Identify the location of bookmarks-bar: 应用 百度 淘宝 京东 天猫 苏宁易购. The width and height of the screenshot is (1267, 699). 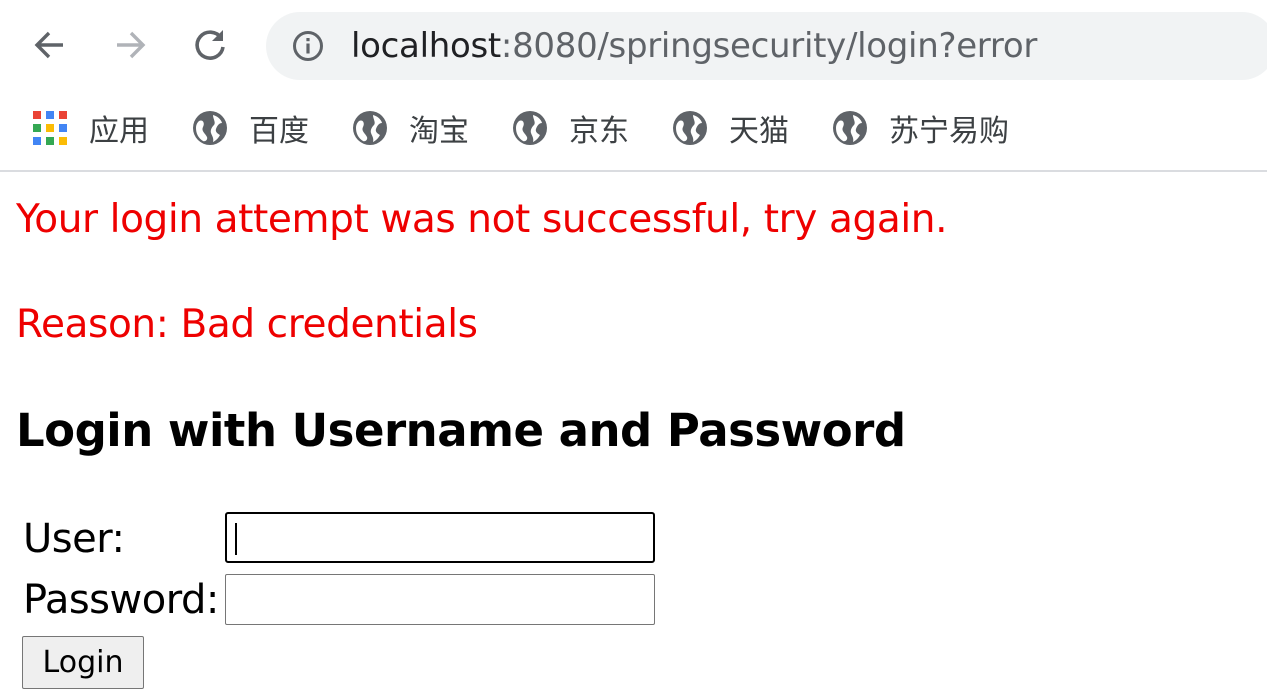
(633, 131).